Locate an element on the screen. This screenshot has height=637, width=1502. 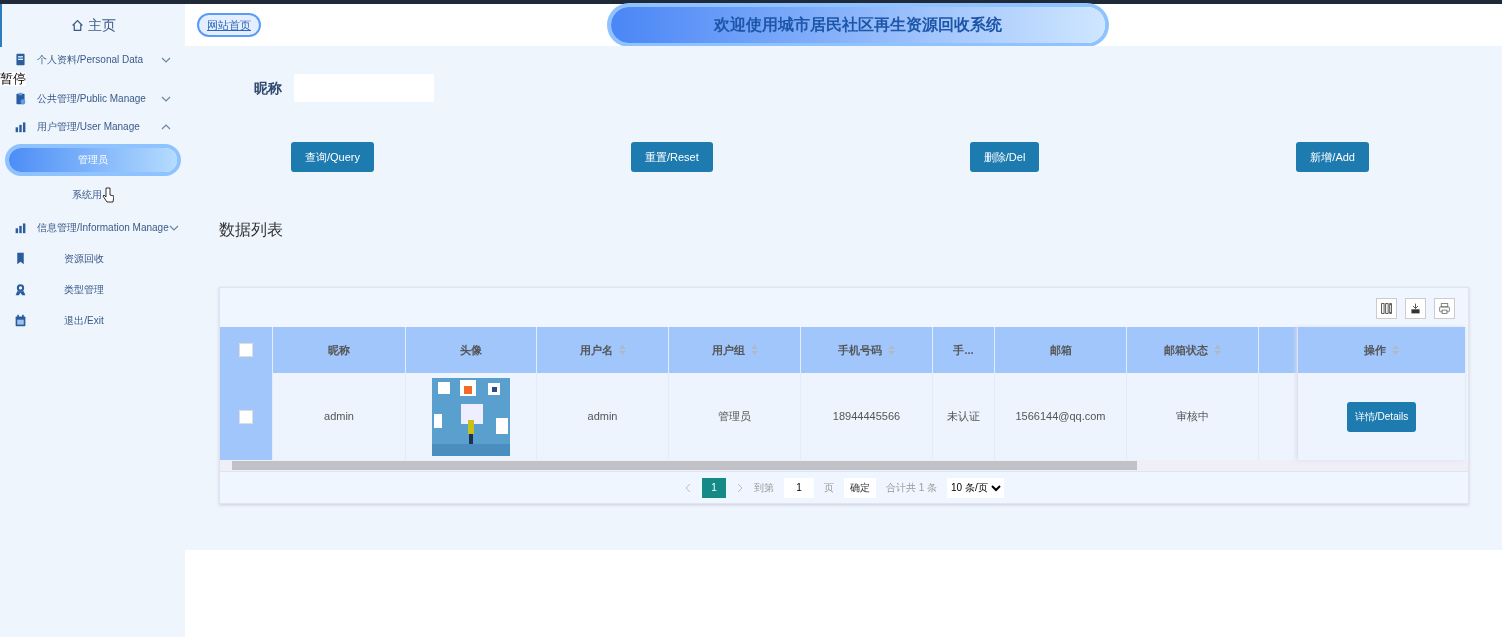
menu-group: 用户管理/User Manage is located at coordinates (92, 126).